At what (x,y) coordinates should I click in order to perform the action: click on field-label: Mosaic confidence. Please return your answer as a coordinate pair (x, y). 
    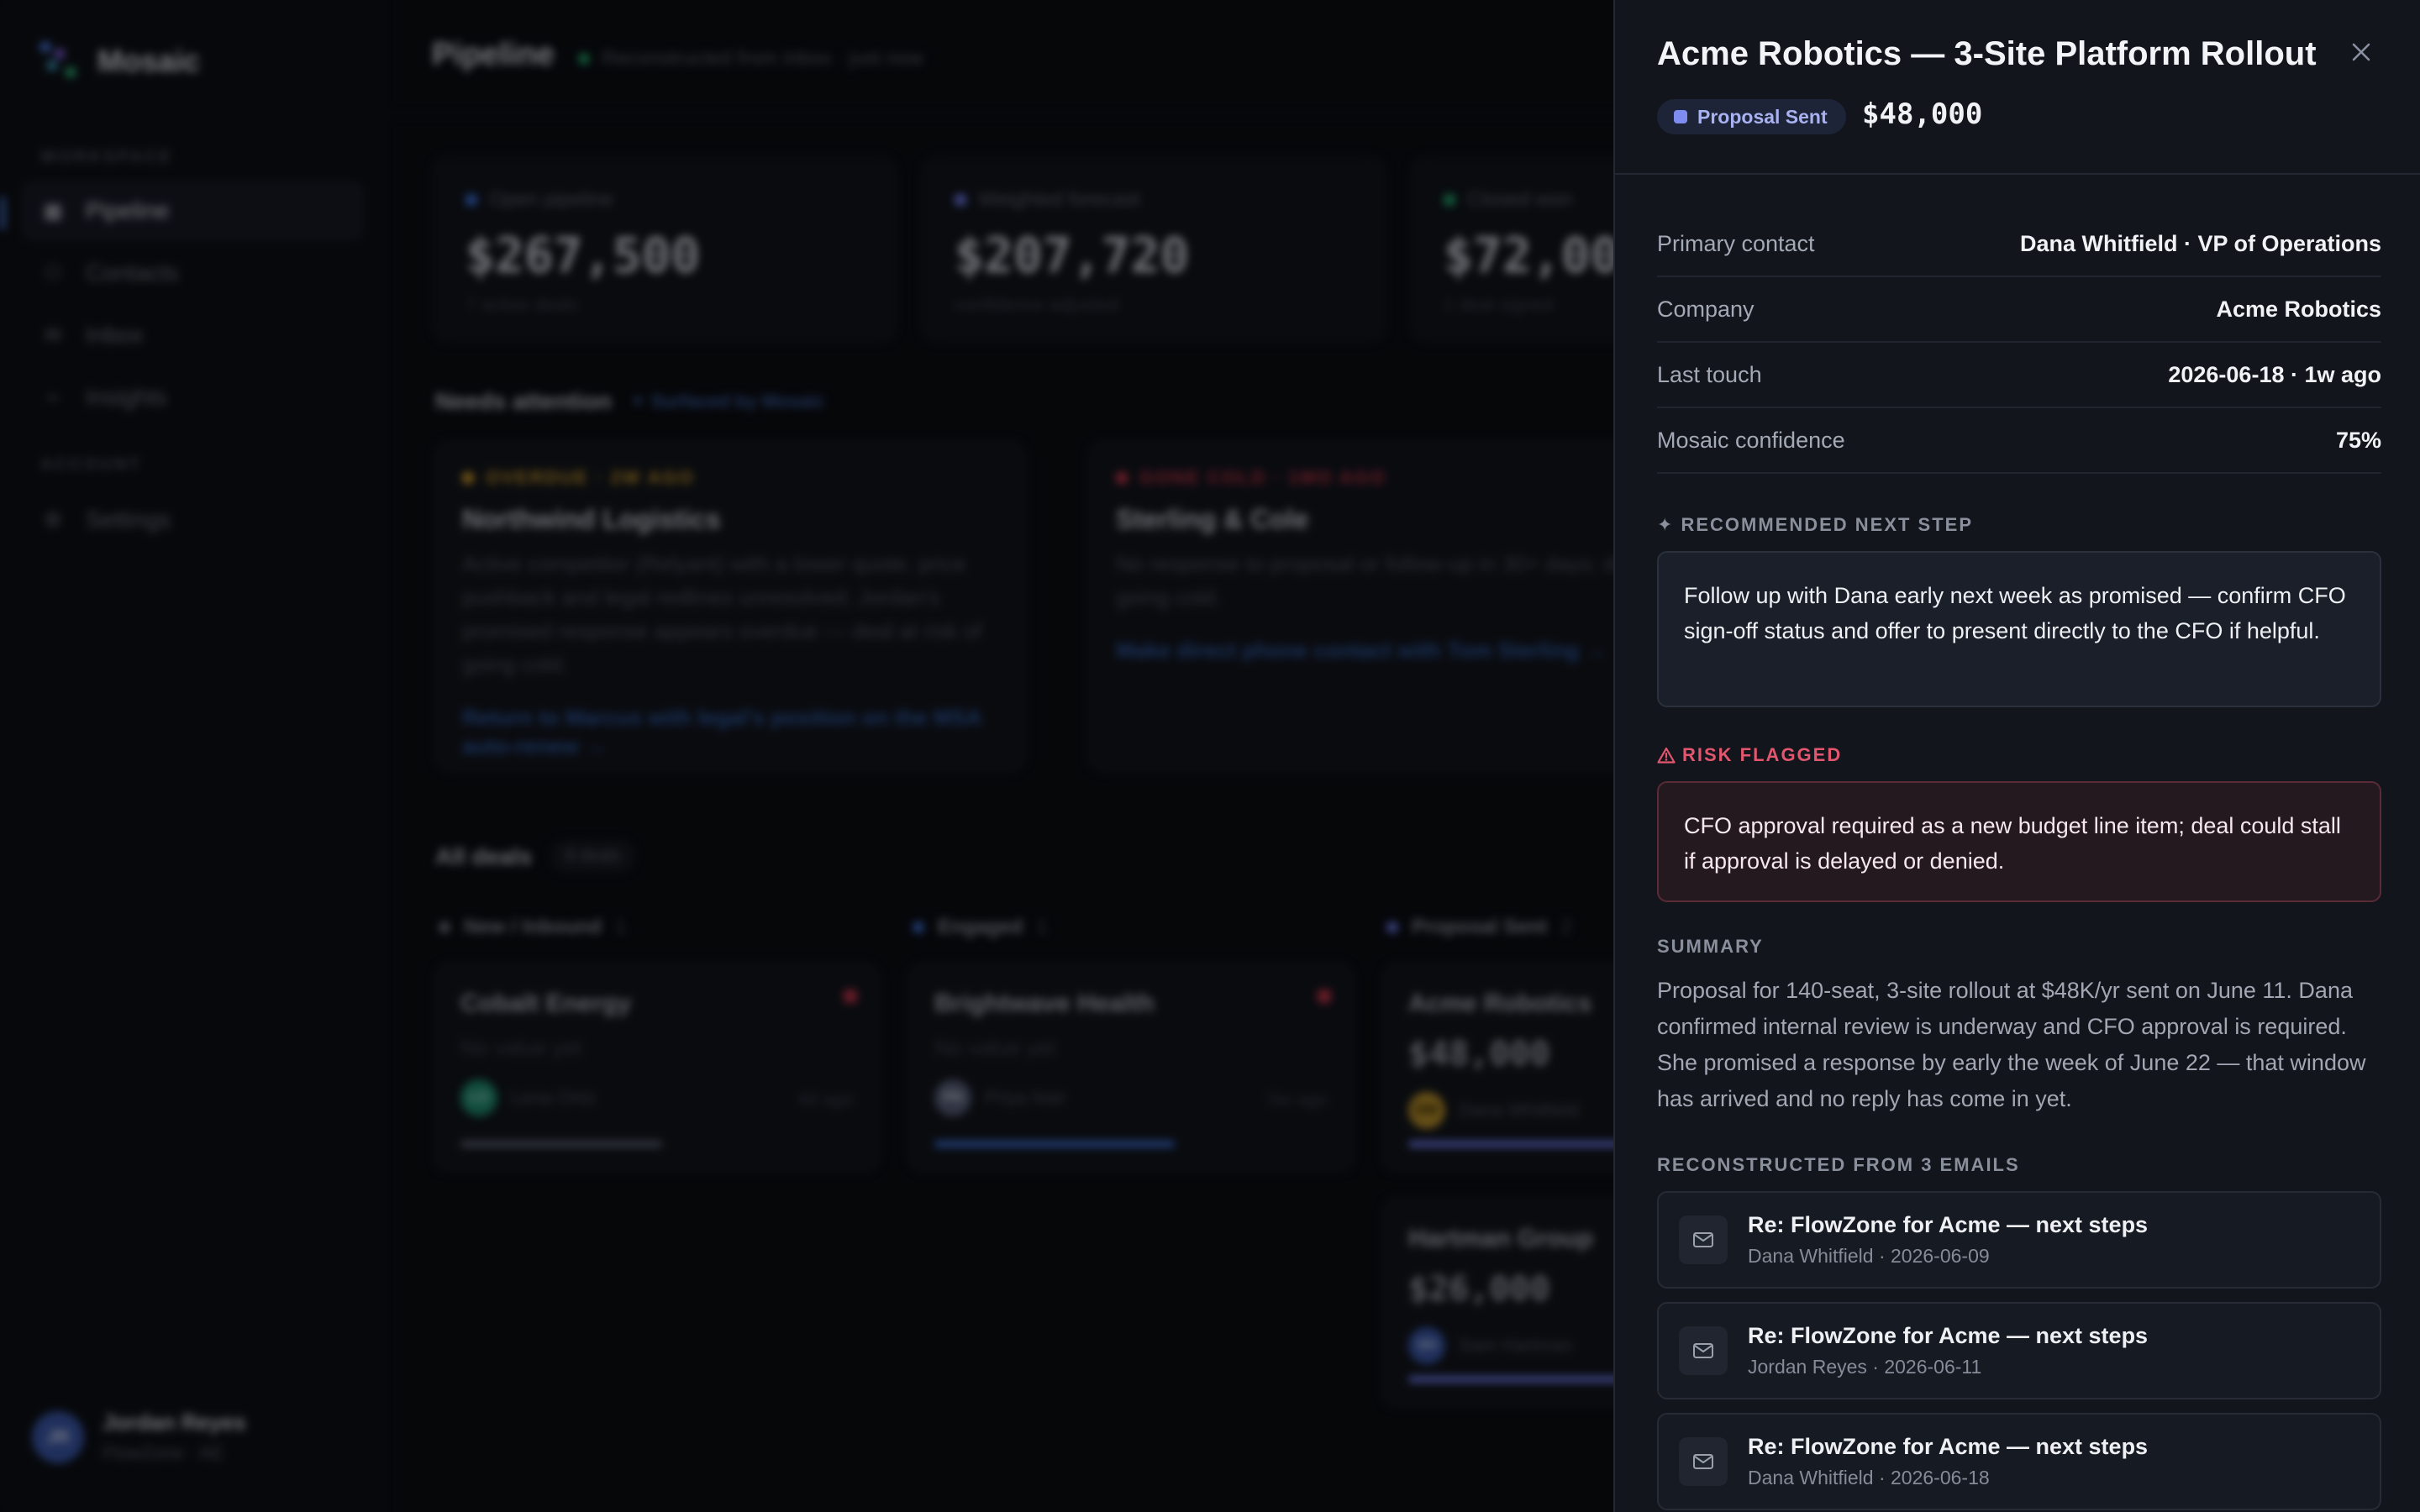
    Looking at the image, I should click on (1751, 440).